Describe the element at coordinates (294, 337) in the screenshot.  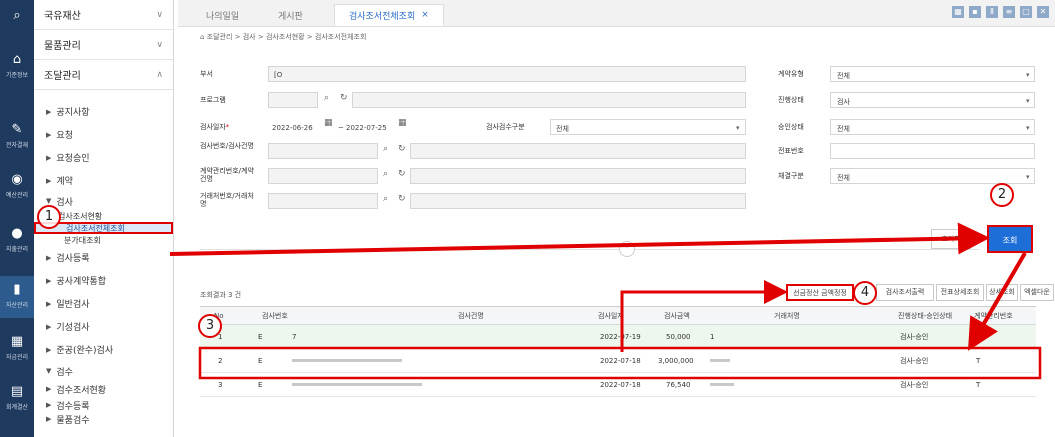
I see `cell-inspect-name: 7` at that location.